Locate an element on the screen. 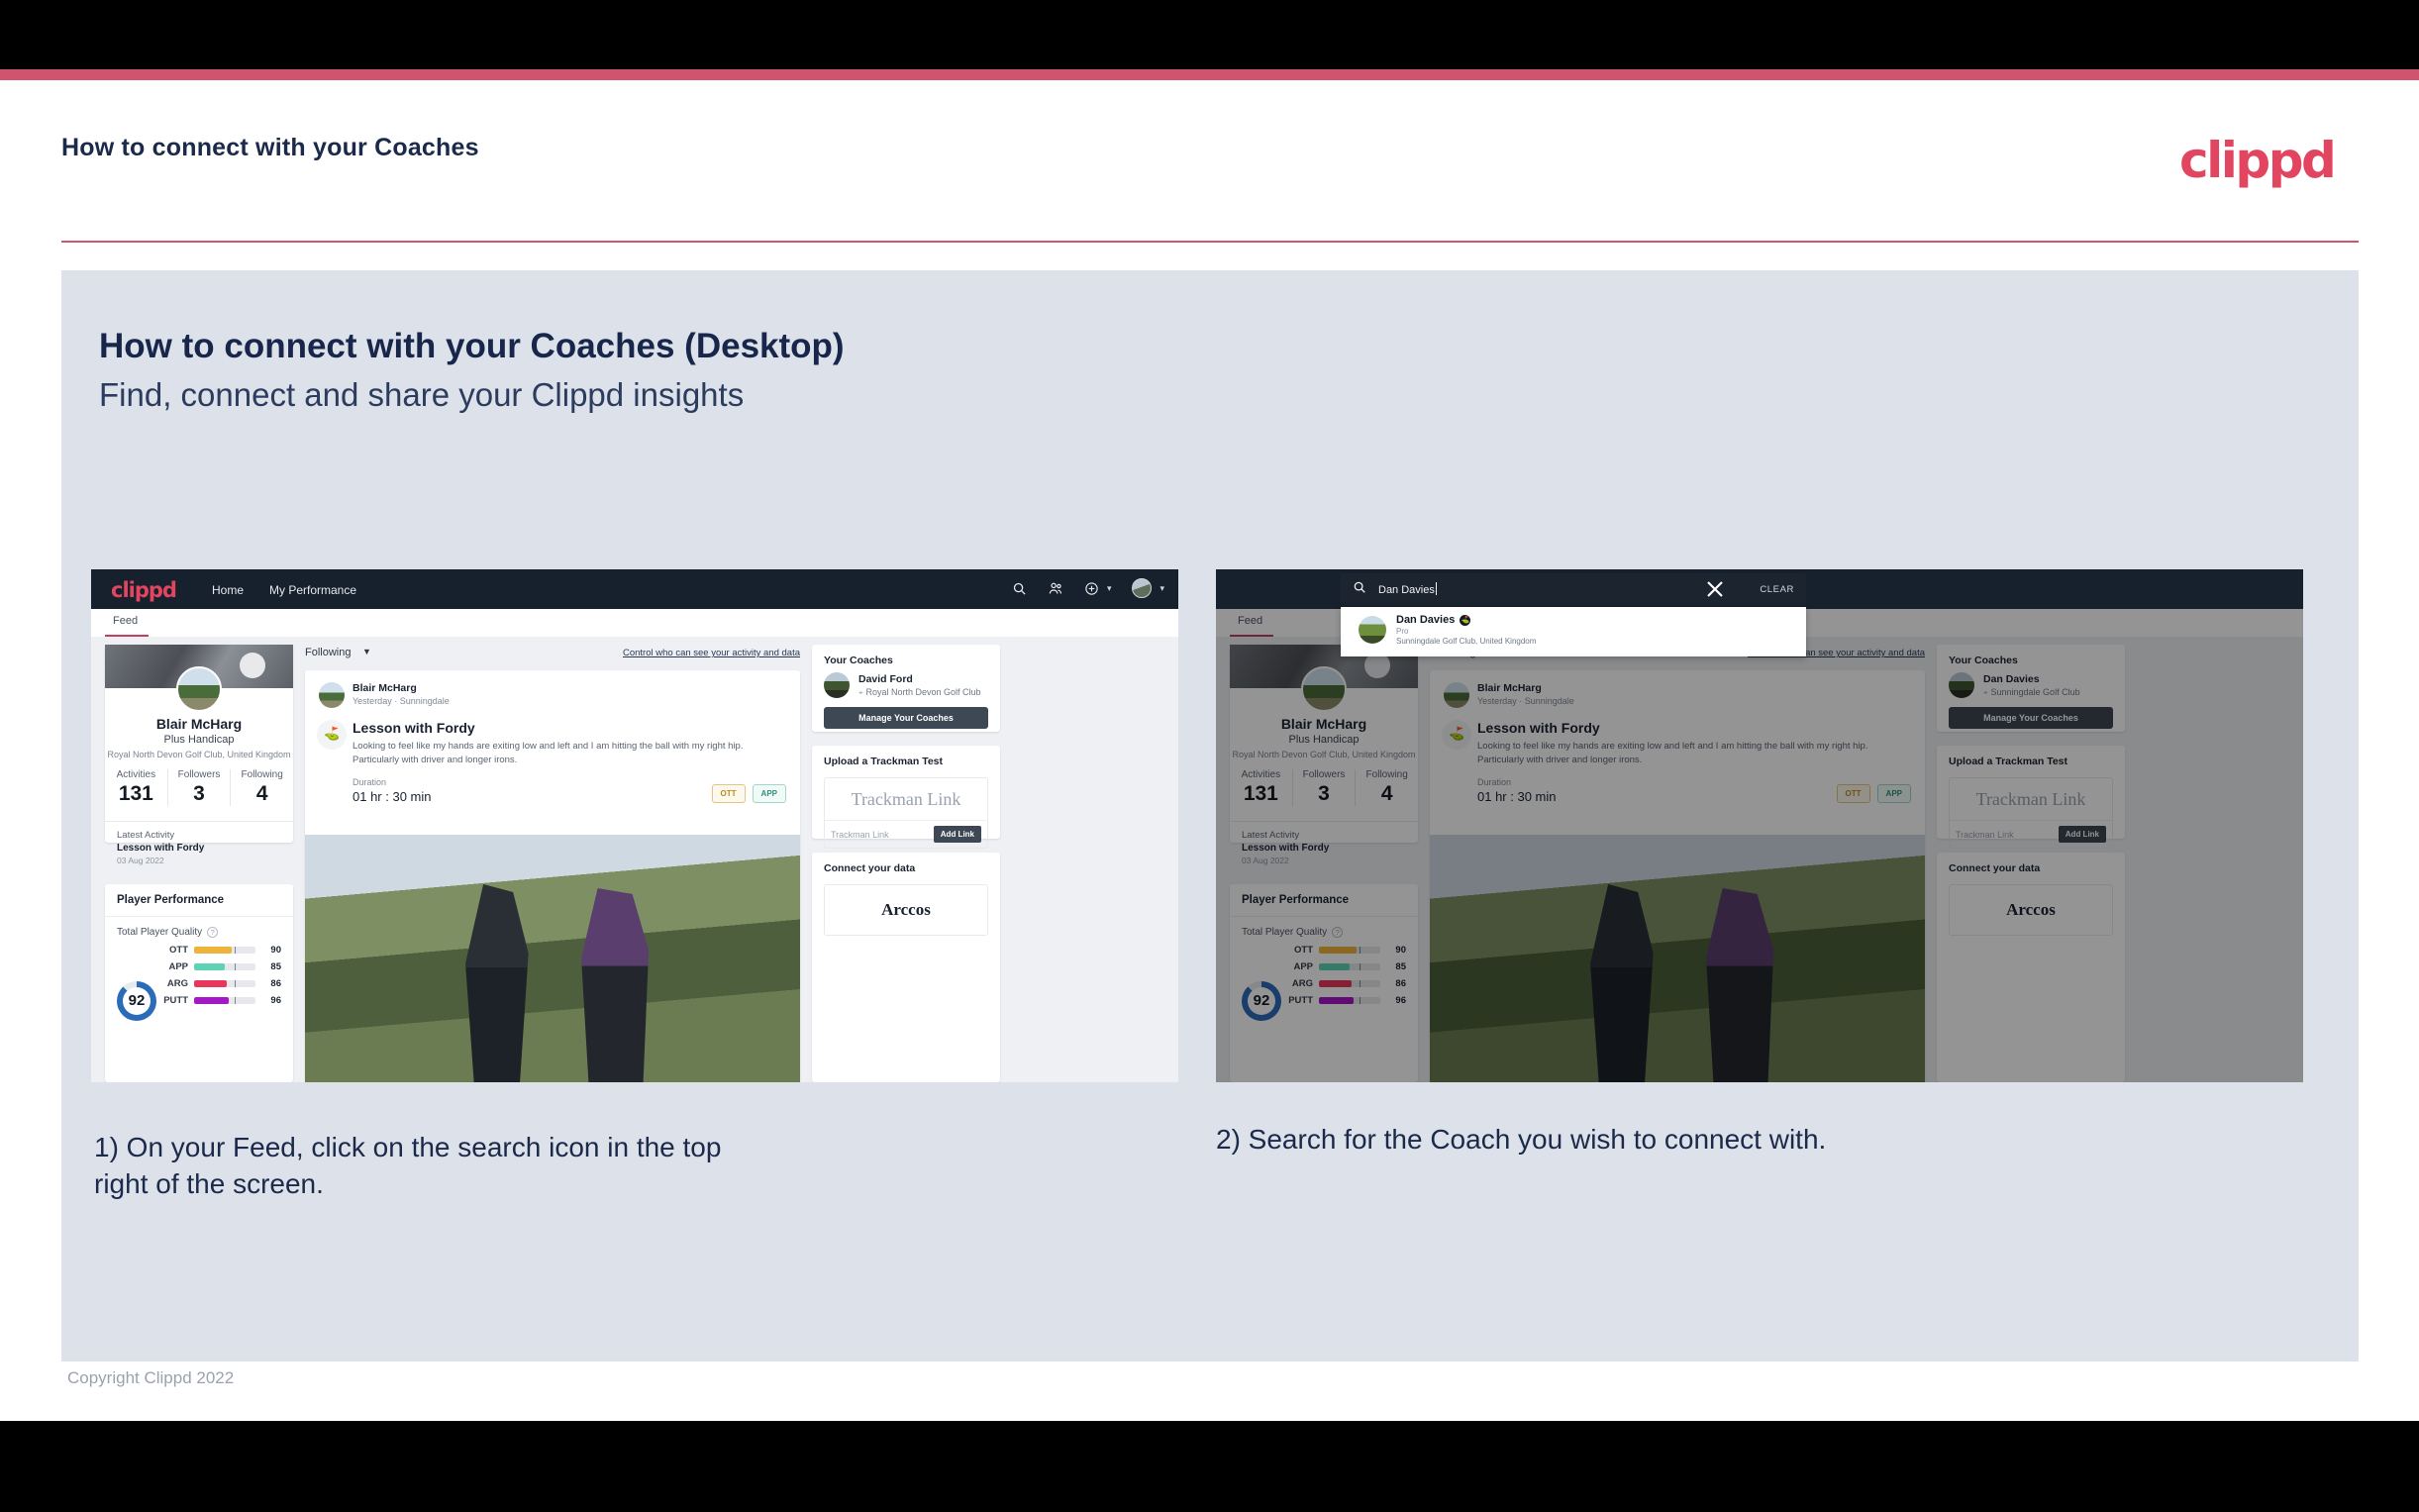 The width and height of the screenshot is (2419, 1512). chevron-down-icon-feed-filter: ▼ is located at coordinates (366, 651).